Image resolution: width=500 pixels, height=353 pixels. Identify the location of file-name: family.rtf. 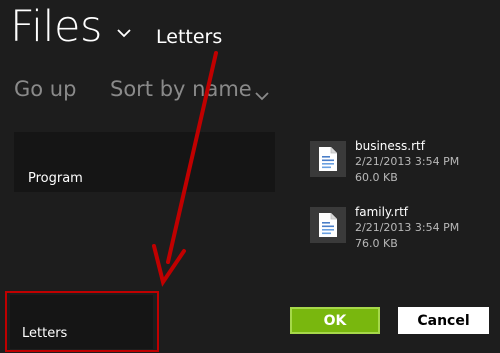
(382, 212).